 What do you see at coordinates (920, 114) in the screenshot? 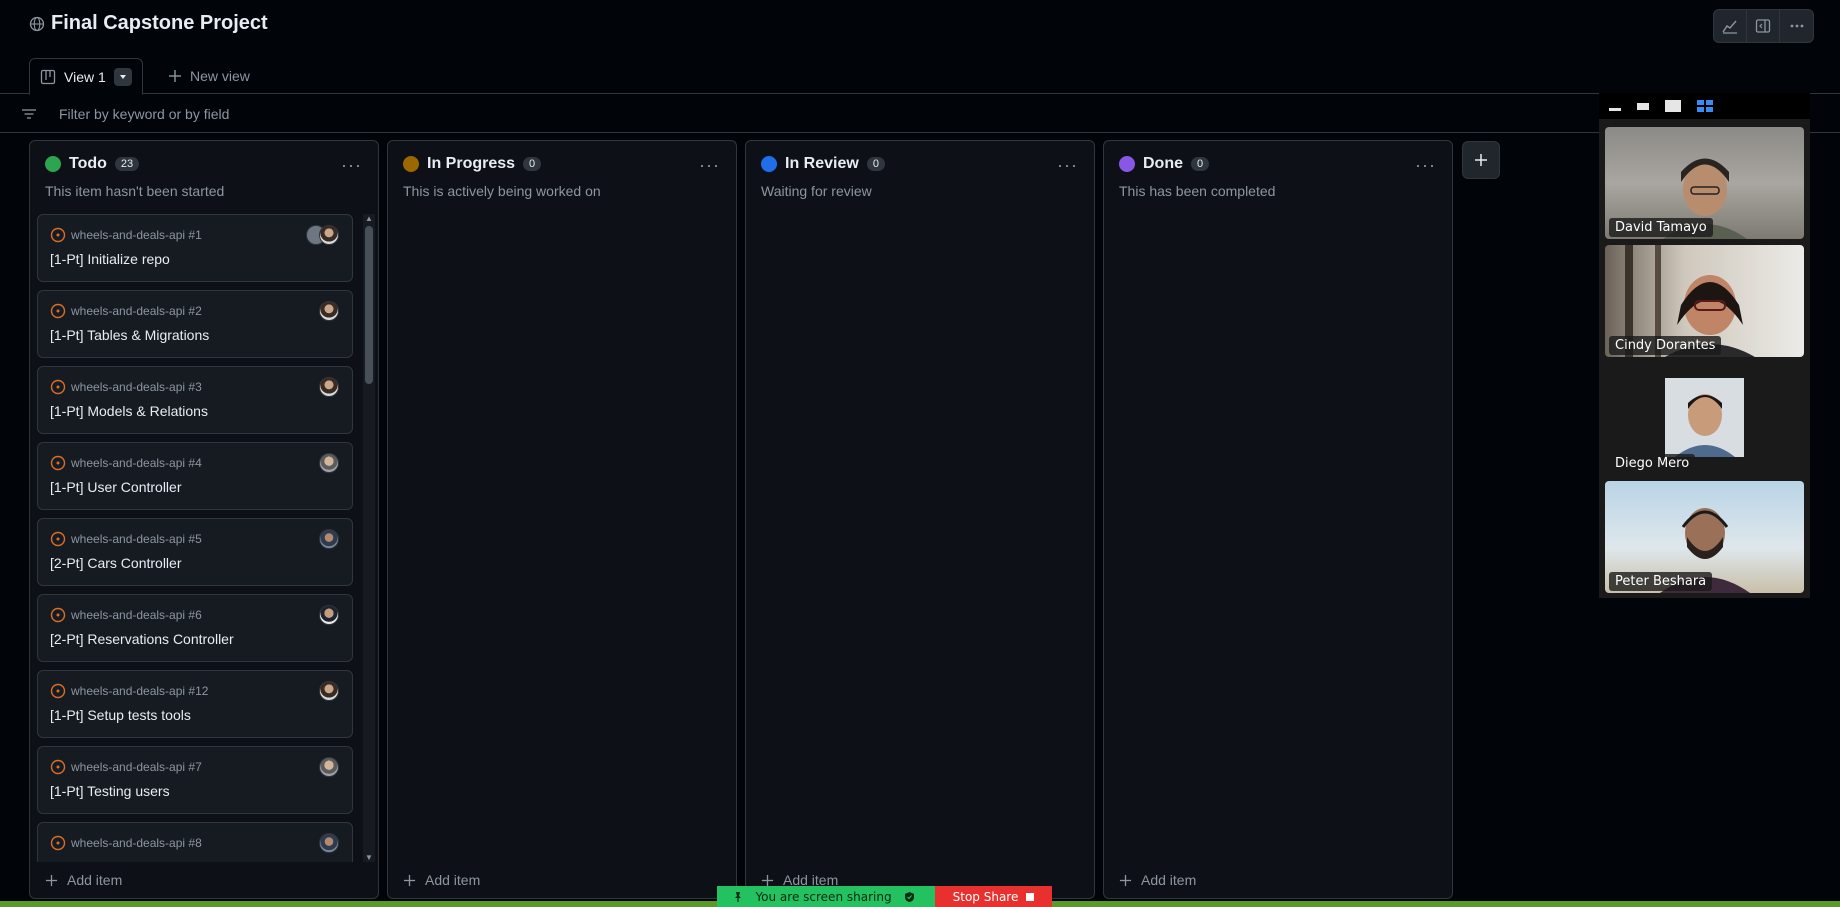
I see `filter-bar: Filter by keyword or by field` at bounding box center [920, 114].